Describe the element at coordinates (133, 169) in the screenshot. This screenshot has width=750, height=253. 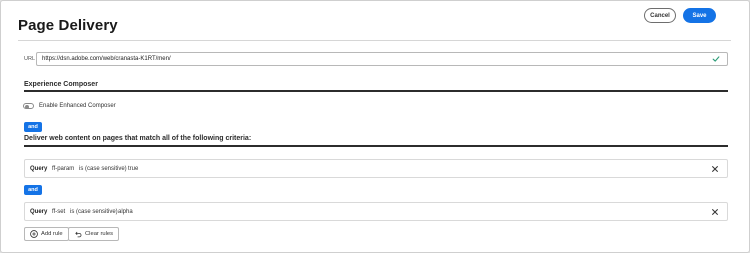
I see `rule-value: true` at that location.